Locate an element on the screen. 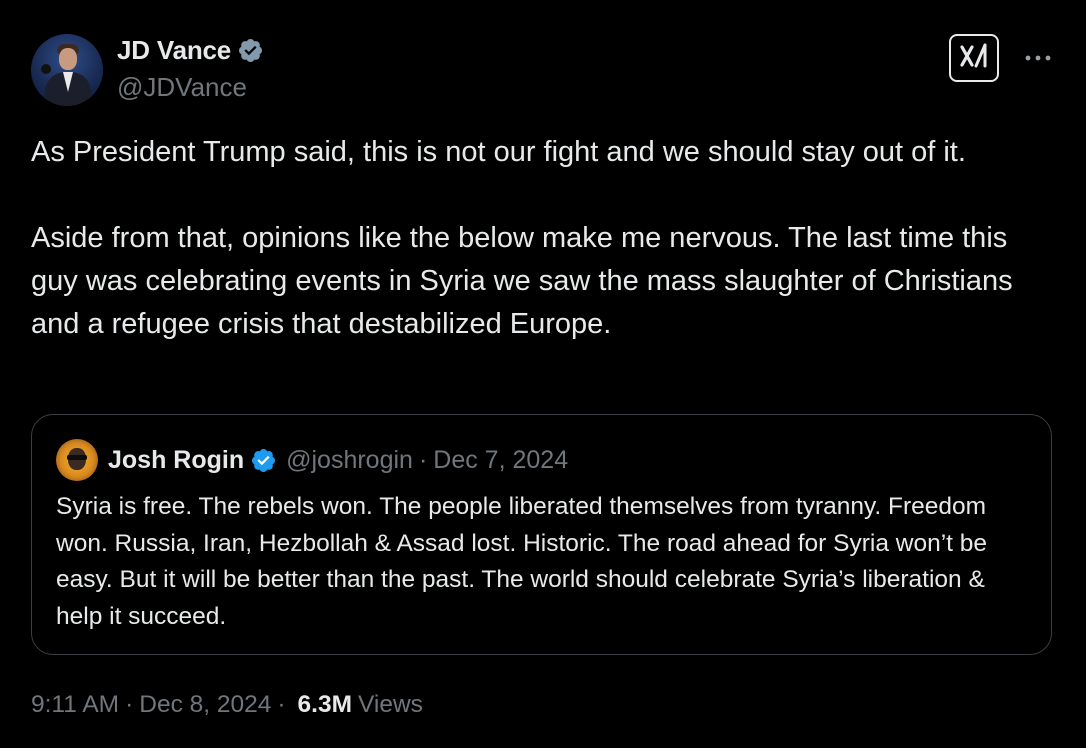 The image size is (1086, 748). grok-button is located at coordinates (974, 58).